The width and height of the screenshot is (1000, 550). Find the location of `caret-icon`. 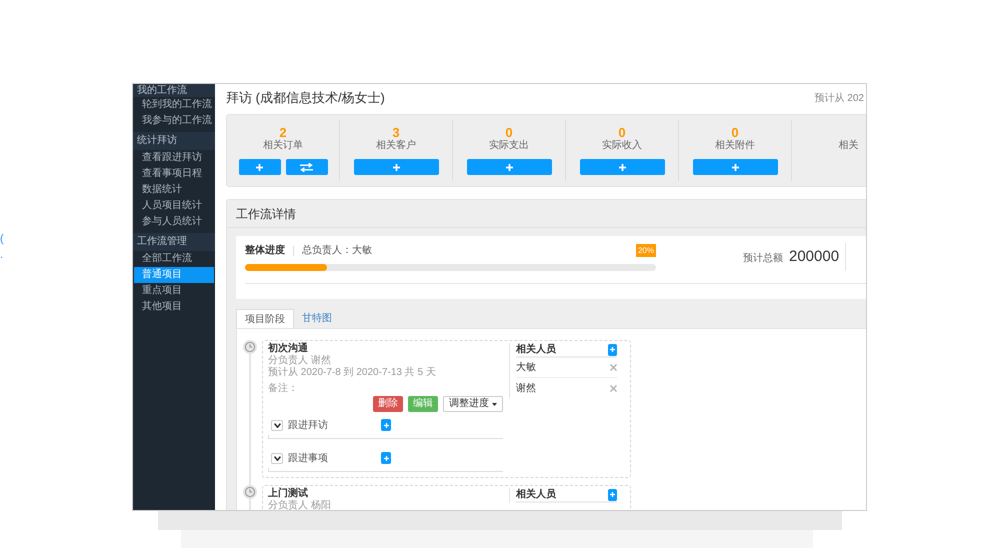

caret-icon is located at coordinates (494, 404).